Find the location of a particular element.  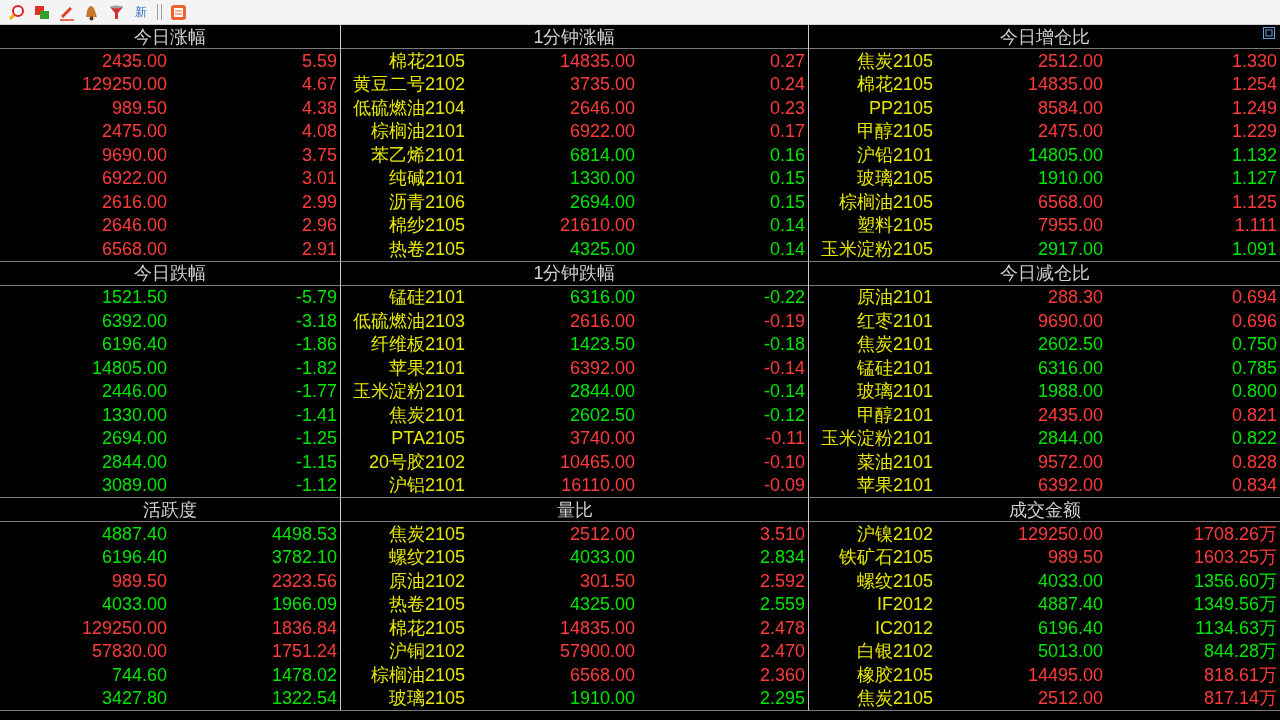

value-cell-text: -1.86 is located at coordinates (316, 344).